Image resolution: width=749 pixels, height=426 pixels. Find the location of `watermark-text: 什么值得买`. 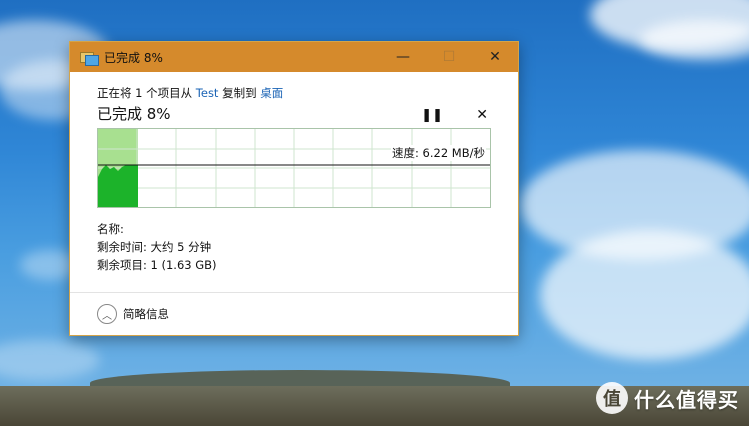

watermark-text: 什么值得买 is located at coordinates (686, 399).